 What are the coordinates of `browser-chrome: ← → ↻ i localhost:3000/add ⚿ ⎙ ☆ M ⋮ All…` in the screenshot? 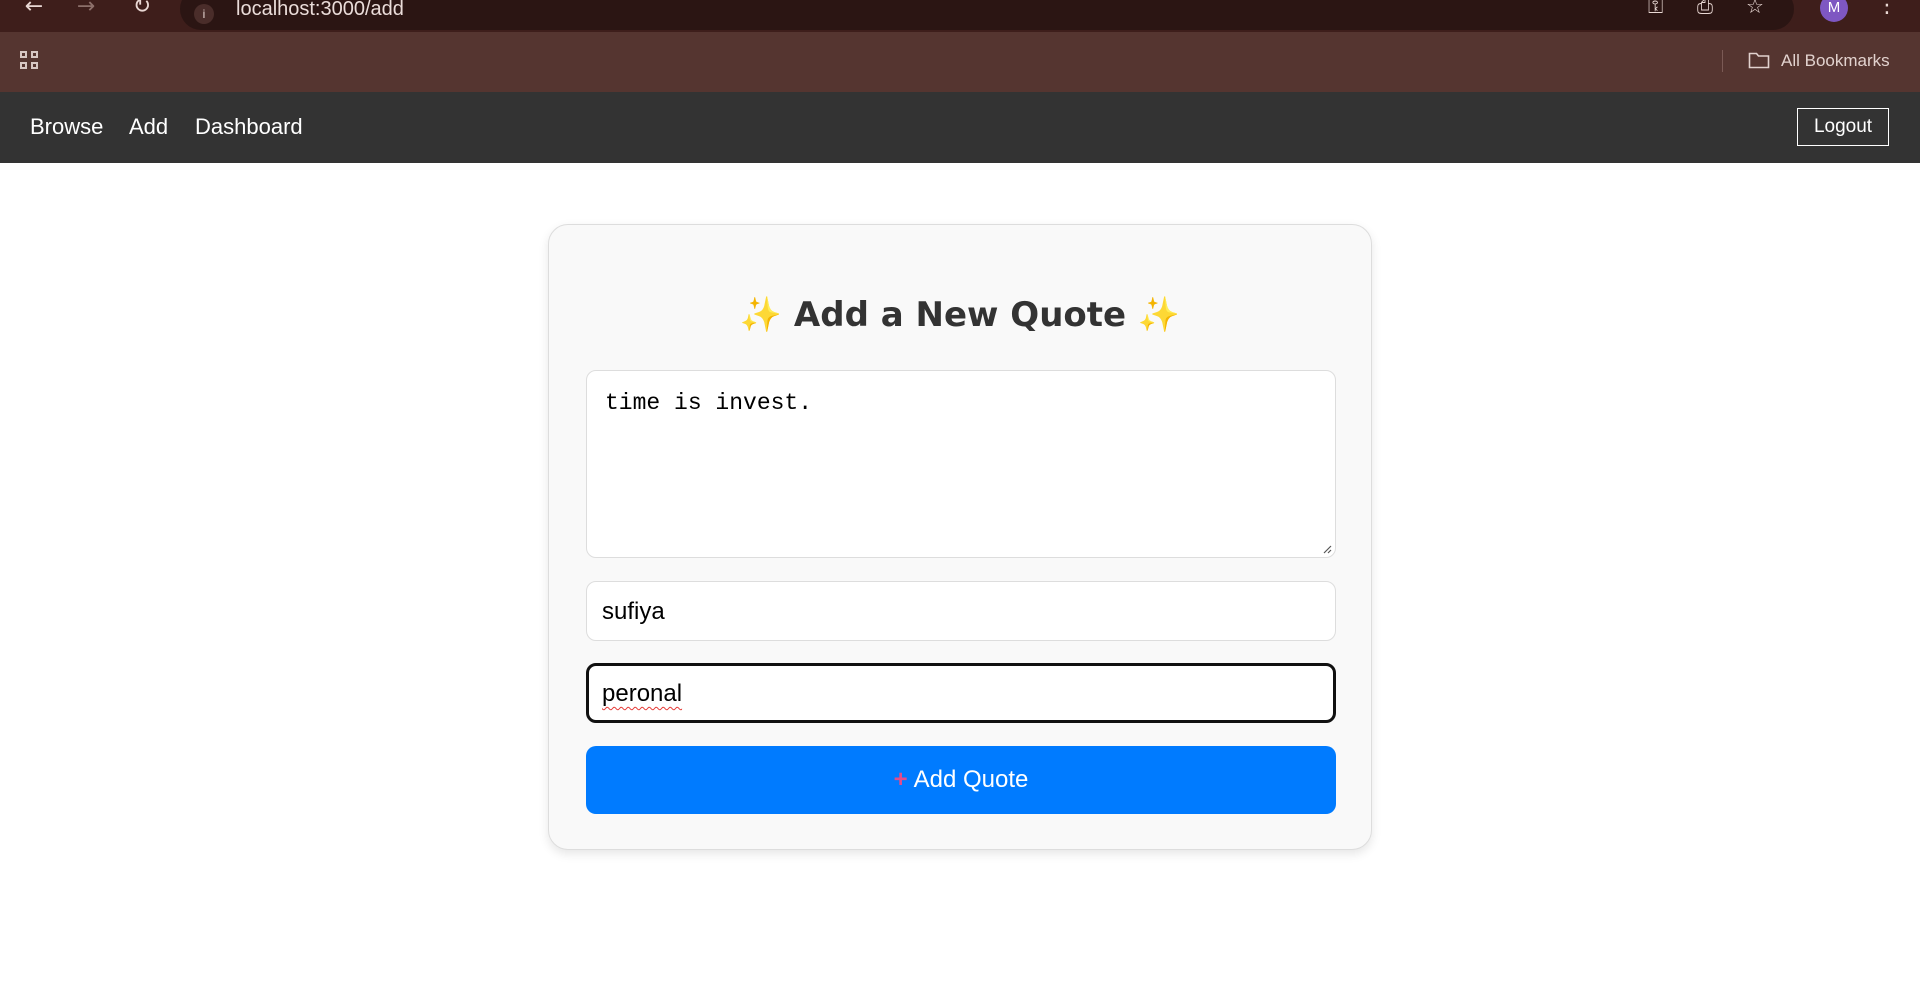 It's located at (960, 46).